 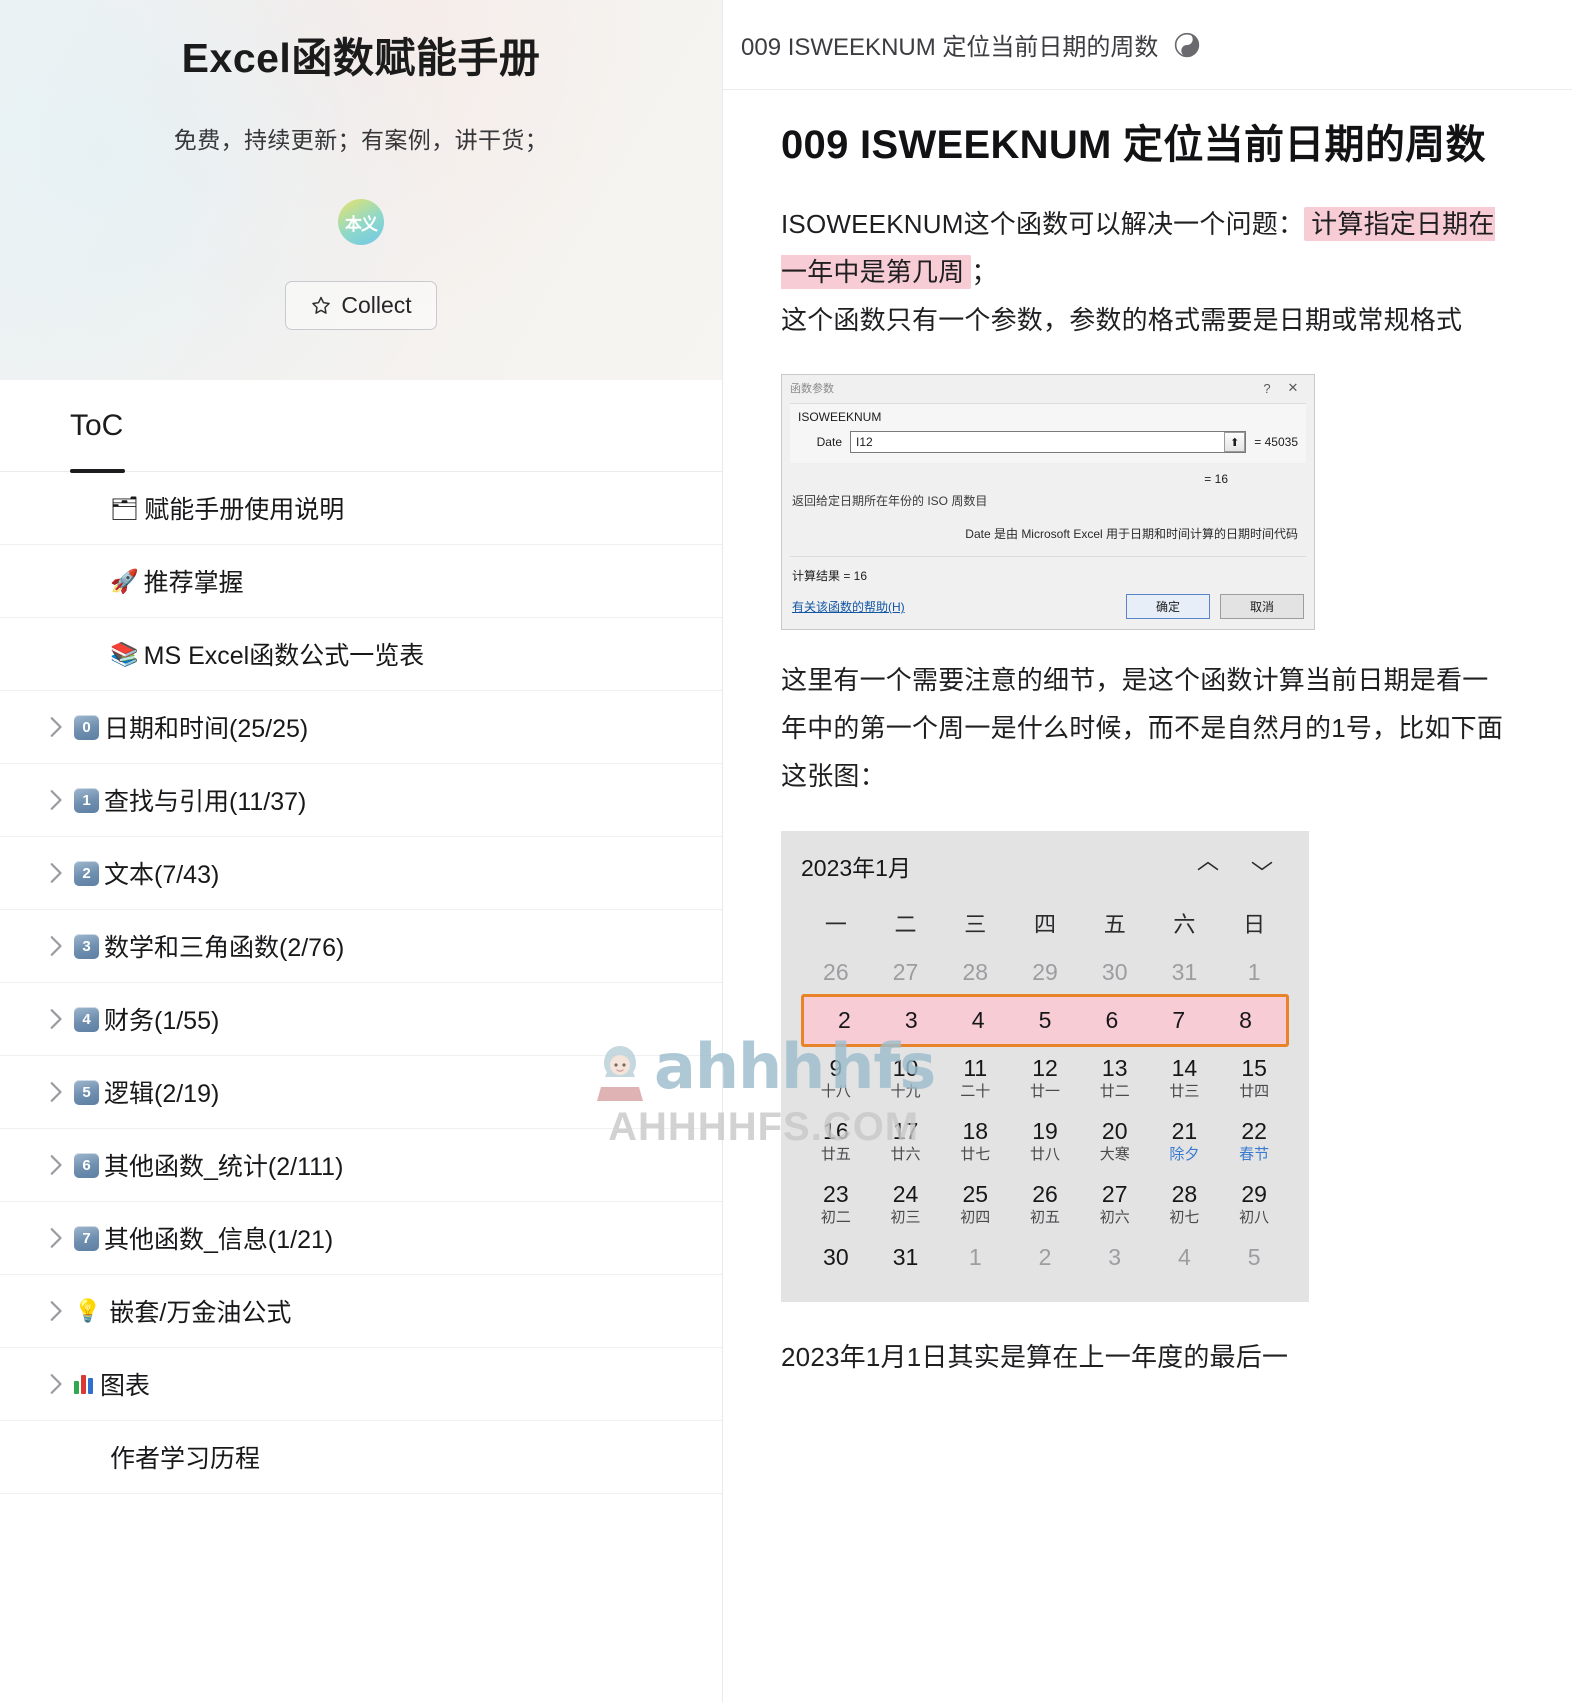 What do you see at coordinates (1115, 1078) in the screenshot?
I see `calendar-day-cell: 13 廿二` at bounding box center [1115, 1078].